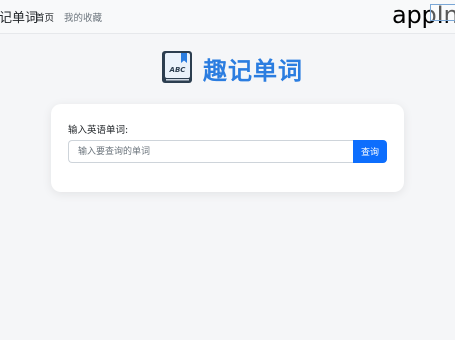  I want to click on nav-link-favorites: 我的收藏, so click(83, 17).